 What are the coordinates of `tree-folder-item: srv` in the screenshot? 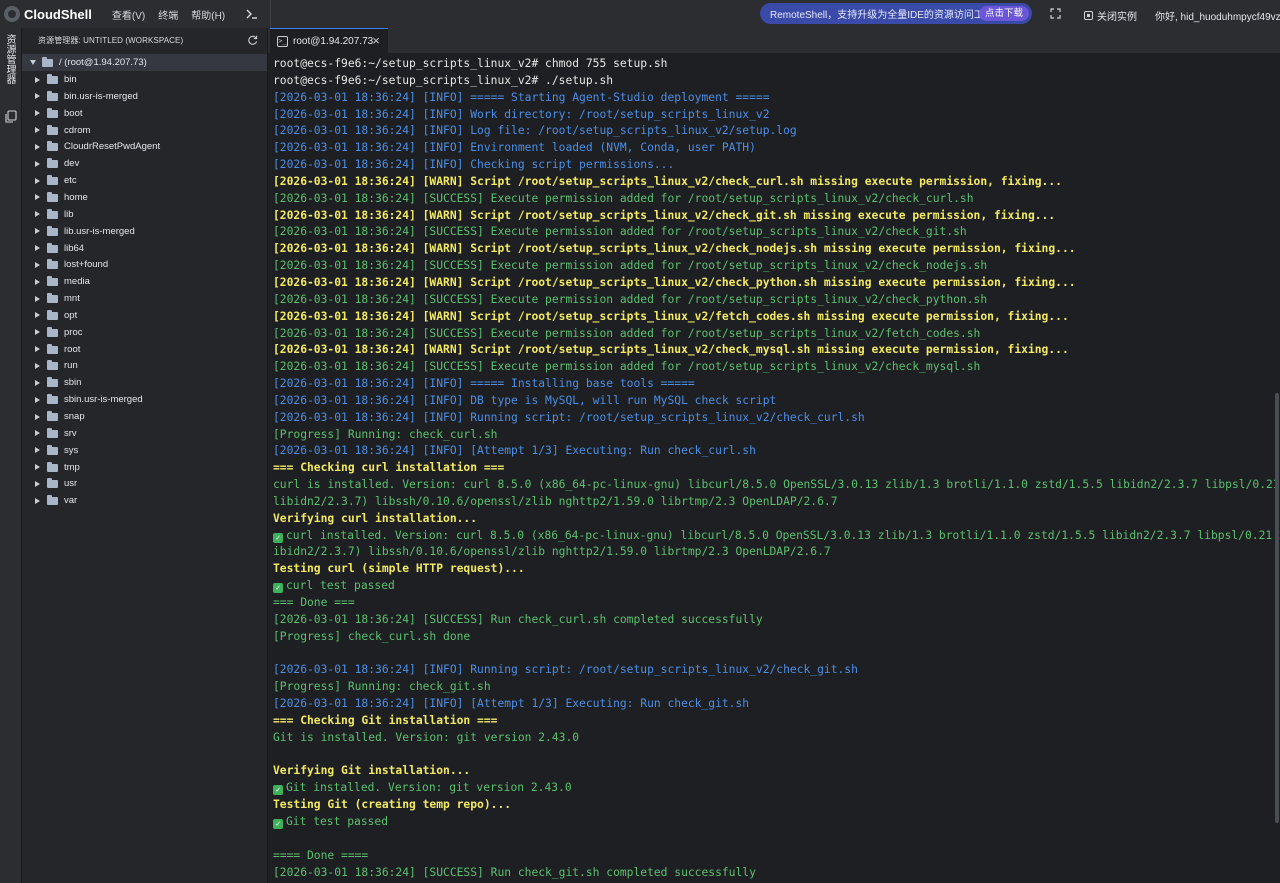 It's located at (144, 433).